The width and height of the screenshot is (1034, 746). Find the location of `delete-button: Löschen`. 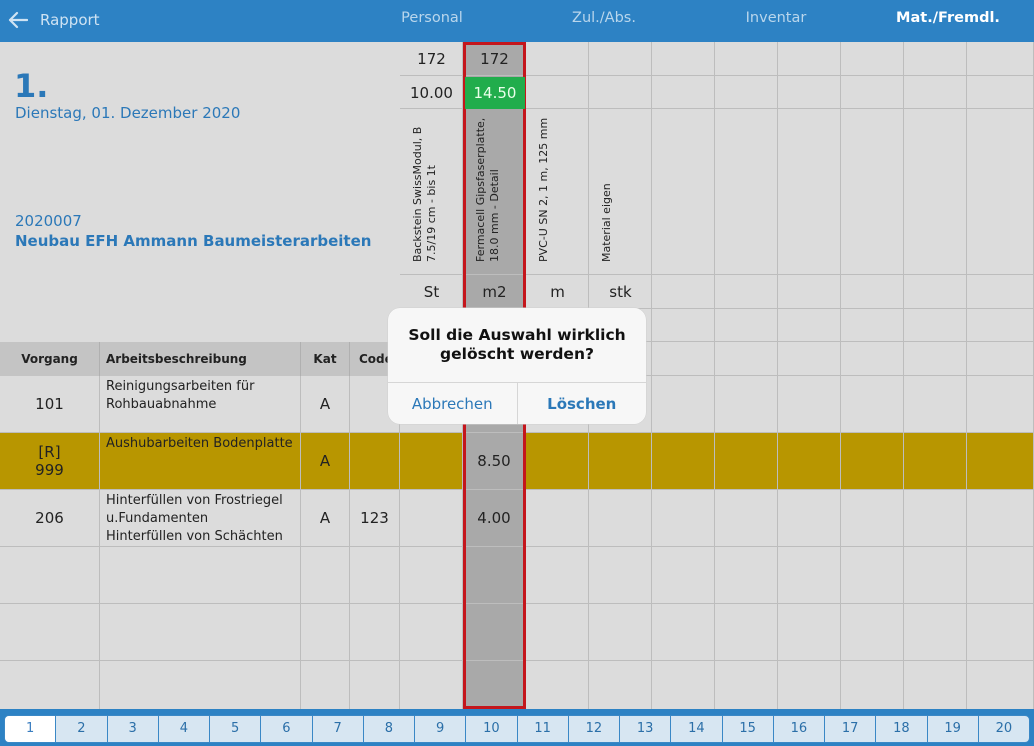

delete-button: Löschen is located at coordinates (581, 403).